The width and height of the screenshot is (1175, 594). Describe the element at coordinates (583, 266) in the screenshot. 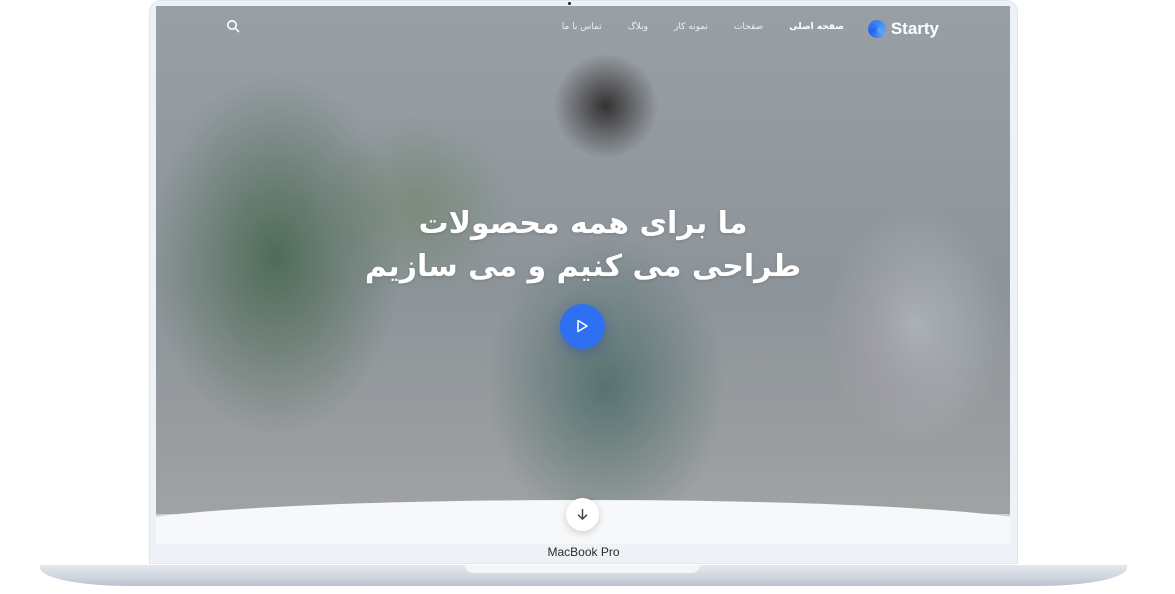

I see `hero-headline-line-2: طراحی می کنیم و می سازیم` at that location.